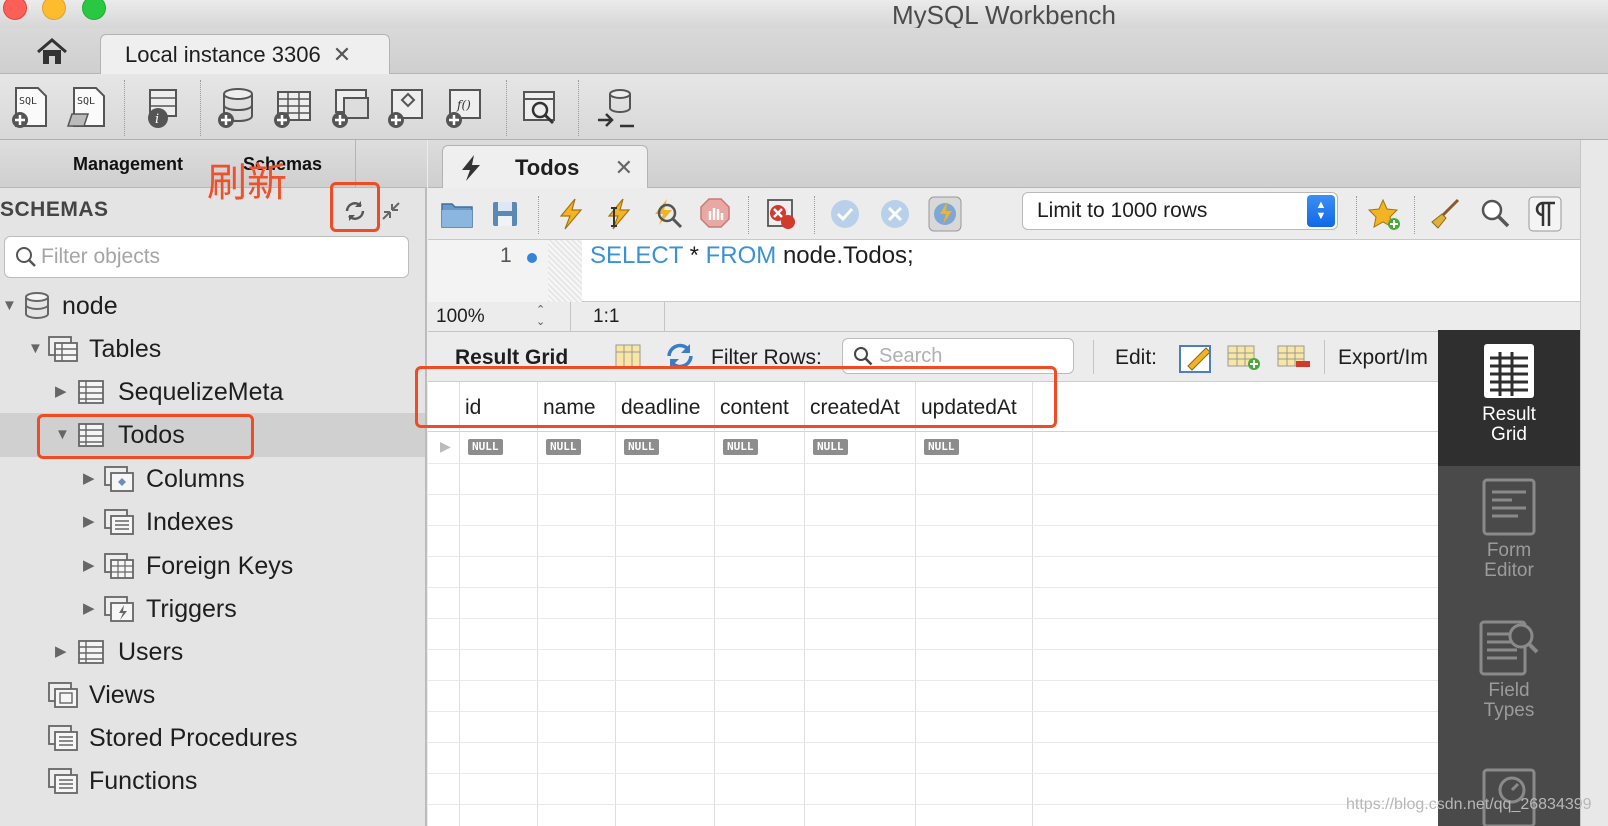 The width and height of the screenshot is (1608, 826). Describe the element at coordinates (1509, 683) in the screenshot. I see `side-panel-field-types: Field Types` at that location.